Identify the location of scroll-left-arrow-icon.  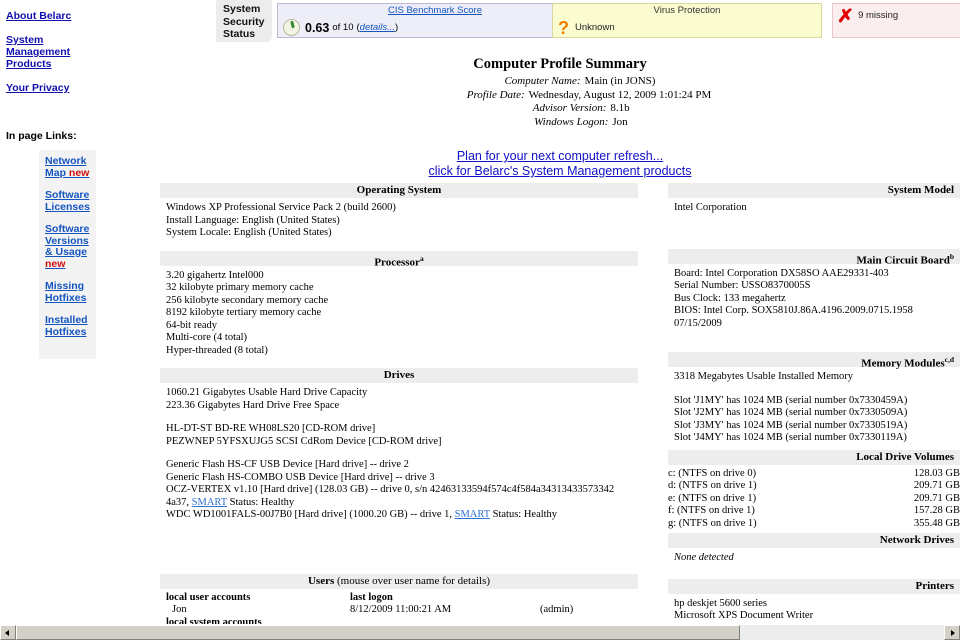
(8, 632).